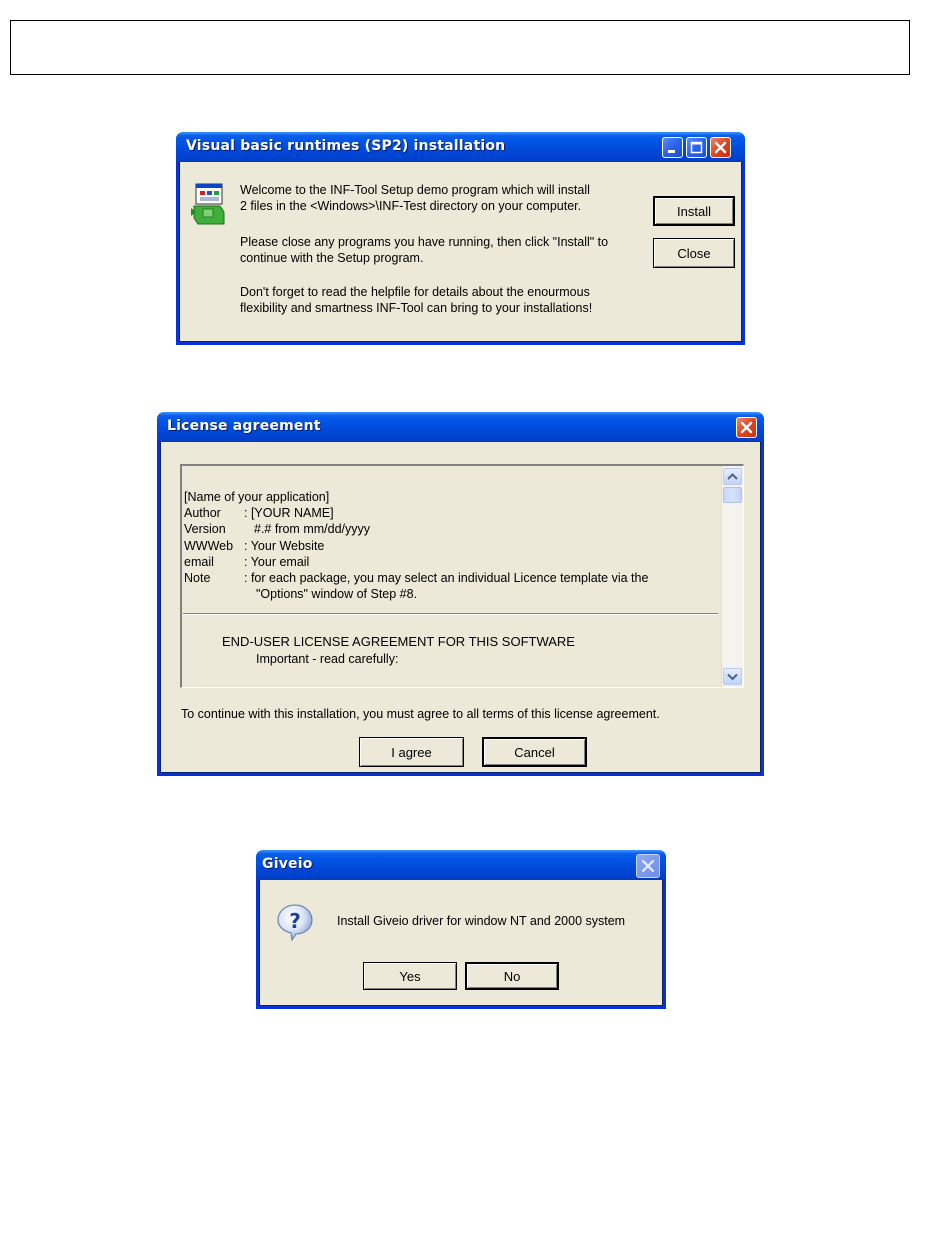  I want to click on eula-subheading: Important - read carefully:, so click(327, 659).